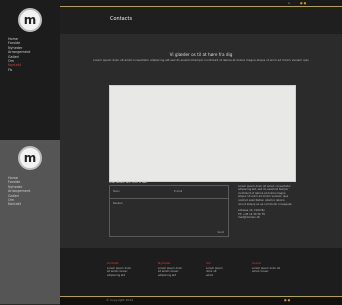  I want to click on send-button: Send, so click(220, 232).